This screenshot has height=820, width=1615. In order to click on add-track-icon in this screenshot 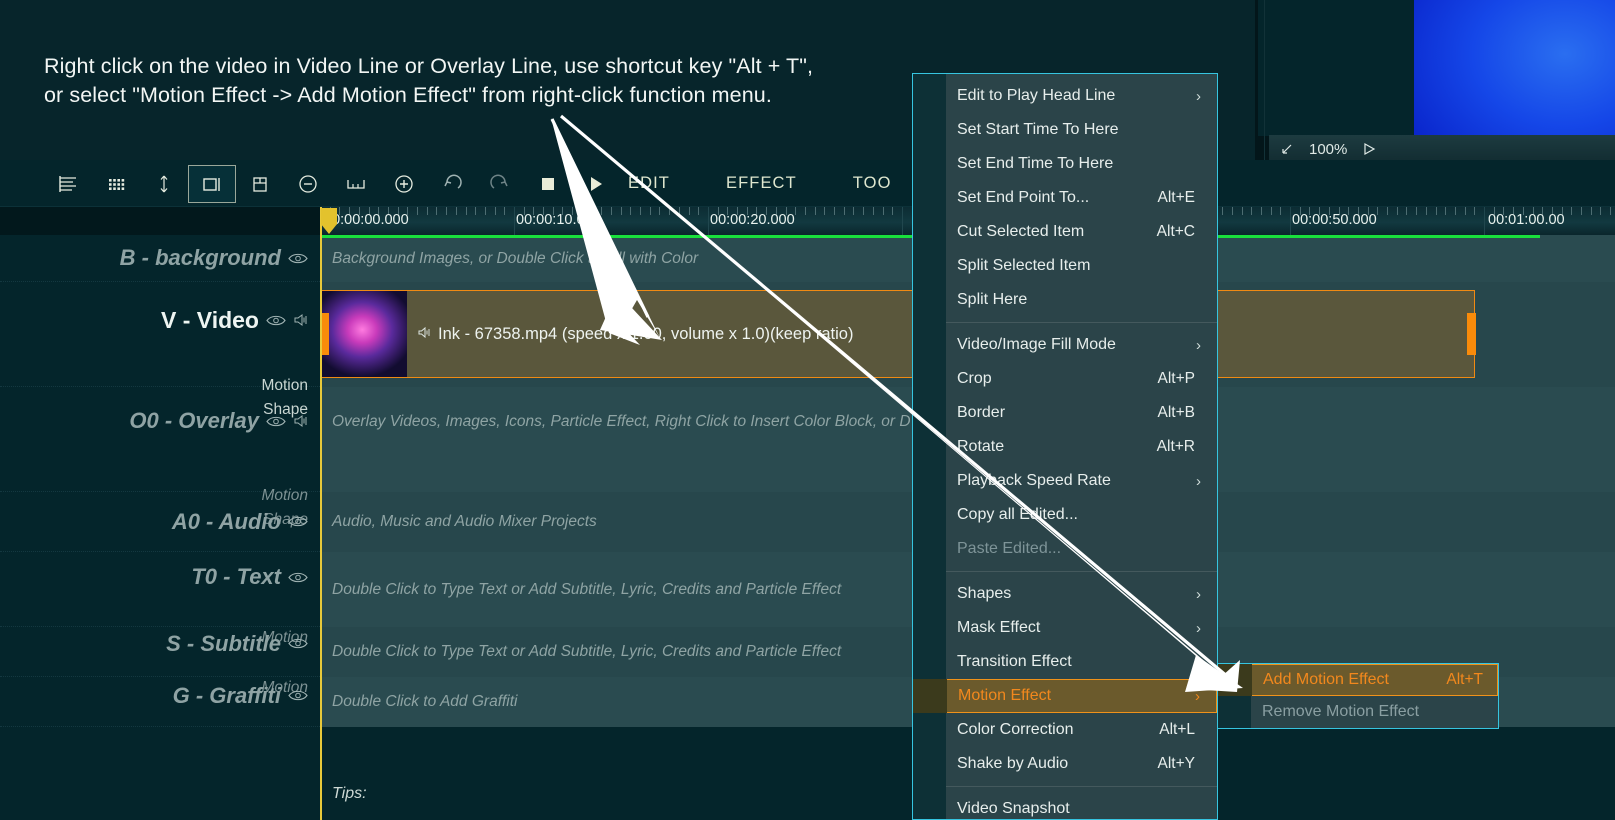, I will do `click(260, 184)`.